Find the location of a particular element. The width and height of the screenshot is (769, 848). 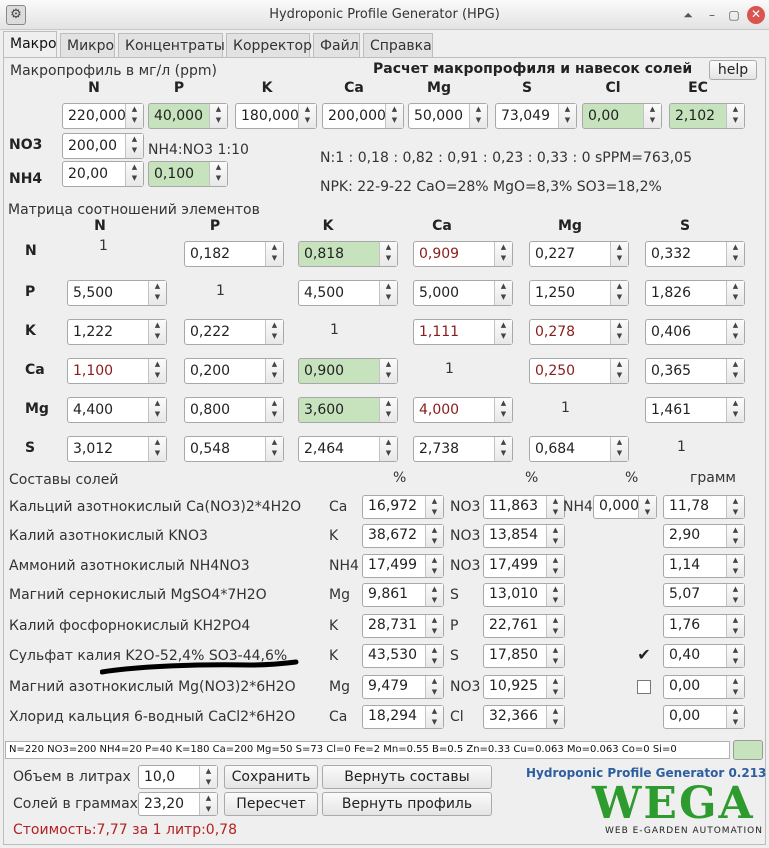

macro-input-4: 50,000 ▲ ▼ is located at coordinates (448, 116).